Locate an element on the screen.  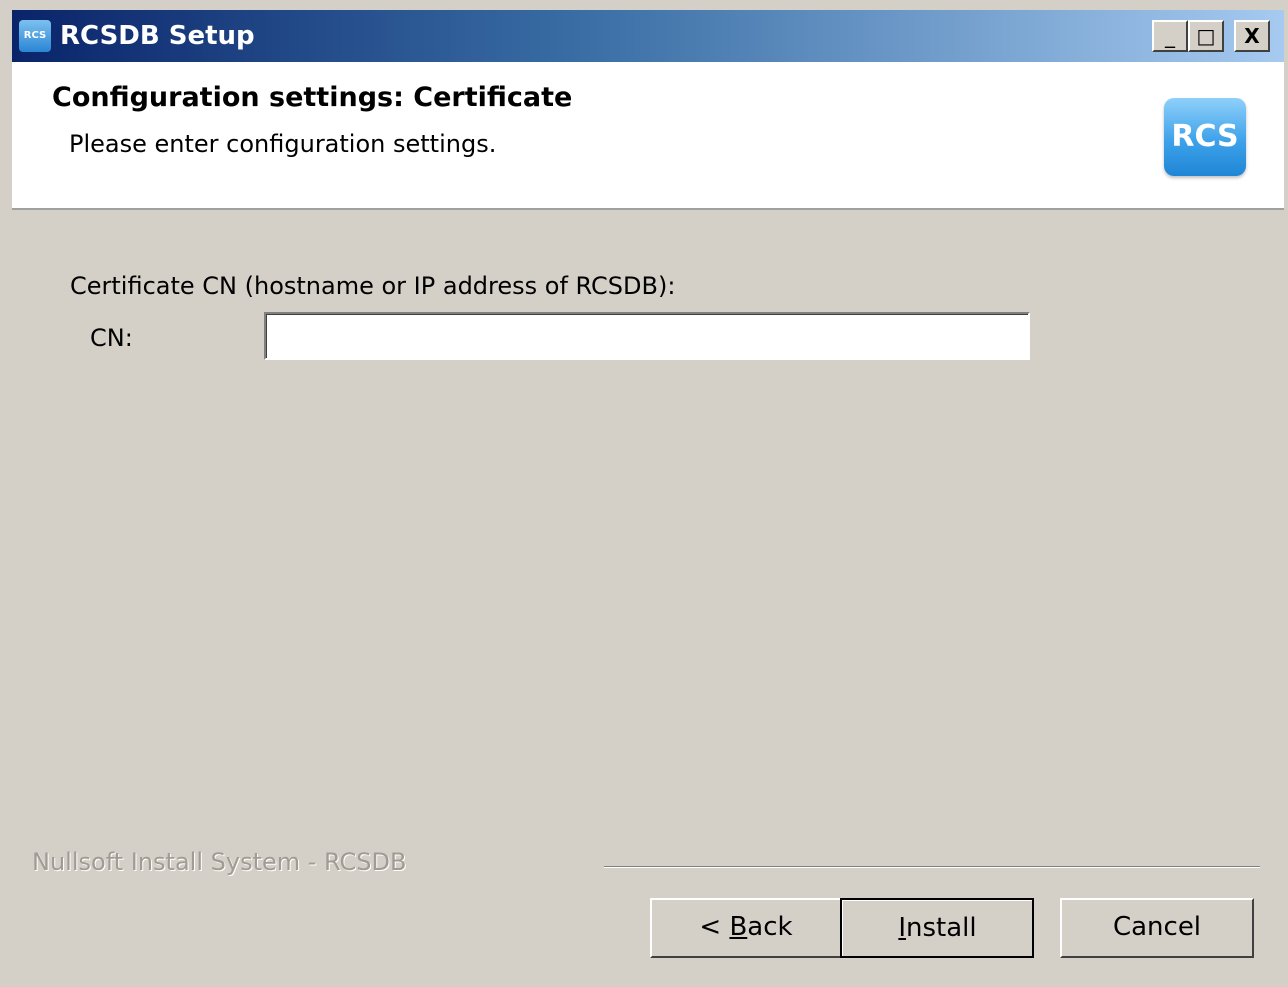
back-button: < Back is located at coordinates (746, 928).